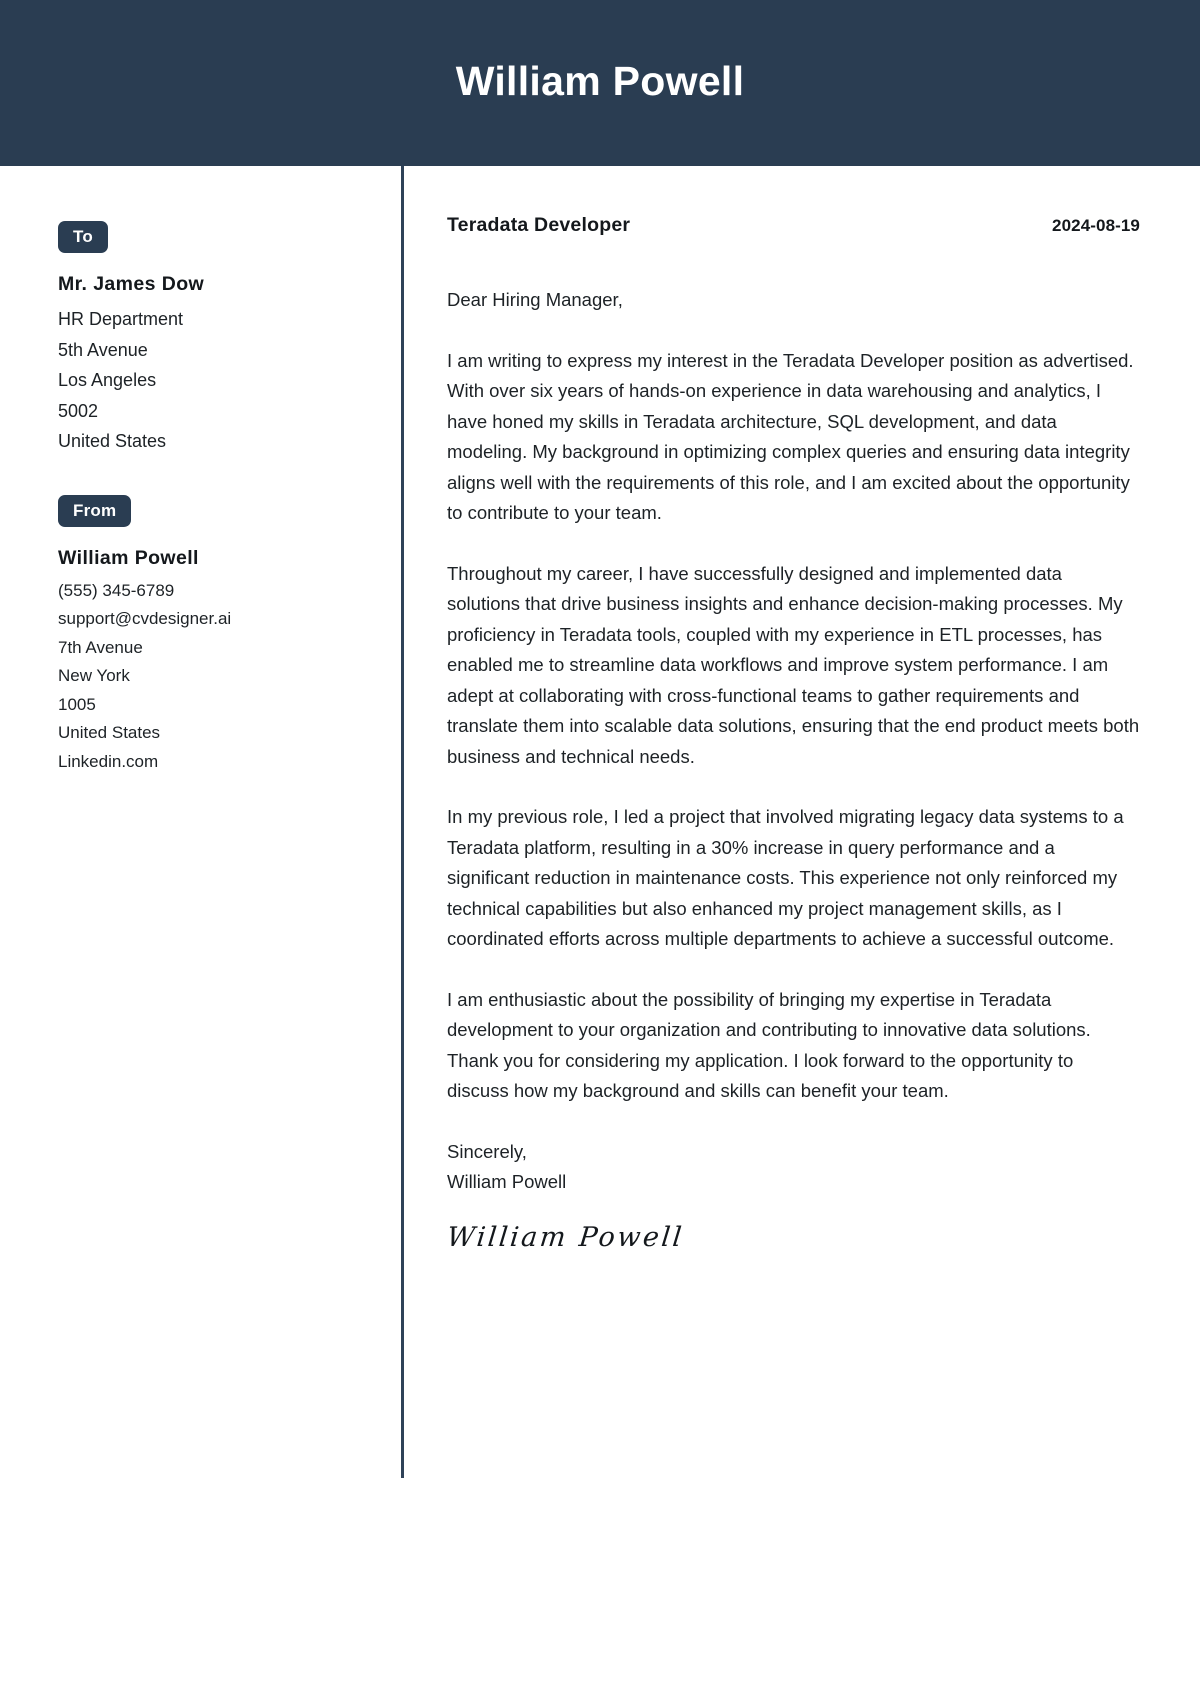  What do you see at coordinates (107, 380) in the screenshot?
I see `recipient-line: Los Angeles` at bounding box center [107, 380].